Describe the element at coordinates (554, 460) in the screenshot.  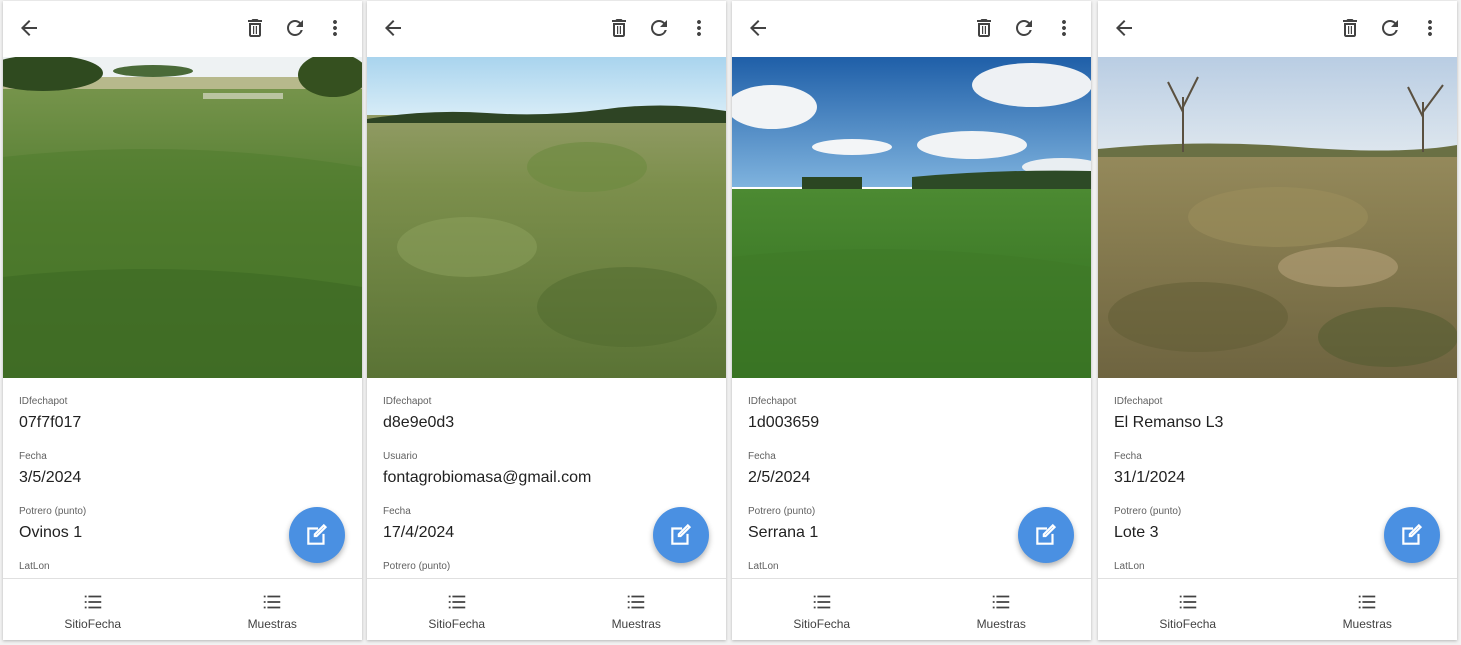
I see `field-usuario: Usuario fontagrobiomasa@gmail.com` at that location.